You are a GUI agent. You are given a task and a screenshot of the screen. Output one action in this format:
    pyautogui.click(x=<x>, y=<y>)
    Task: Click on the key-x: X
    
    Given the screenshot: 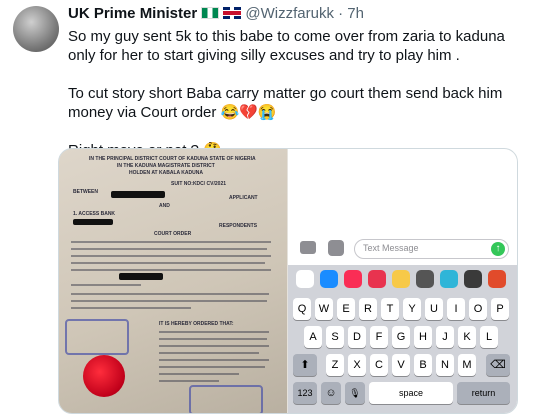 What is the action you would take?
    pyautogui.click(x=357, y=365)
    